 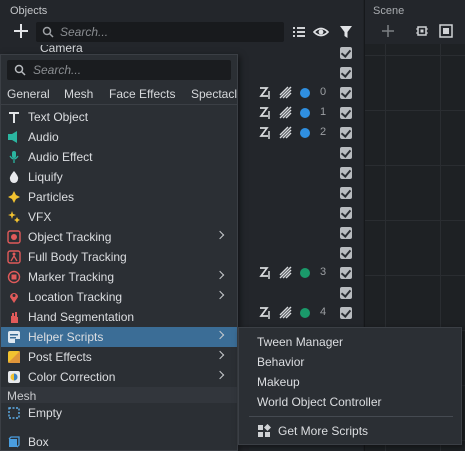 I want to click on menu-item-helper-scripts: Helper Scripts, so click(x=119, y=337).